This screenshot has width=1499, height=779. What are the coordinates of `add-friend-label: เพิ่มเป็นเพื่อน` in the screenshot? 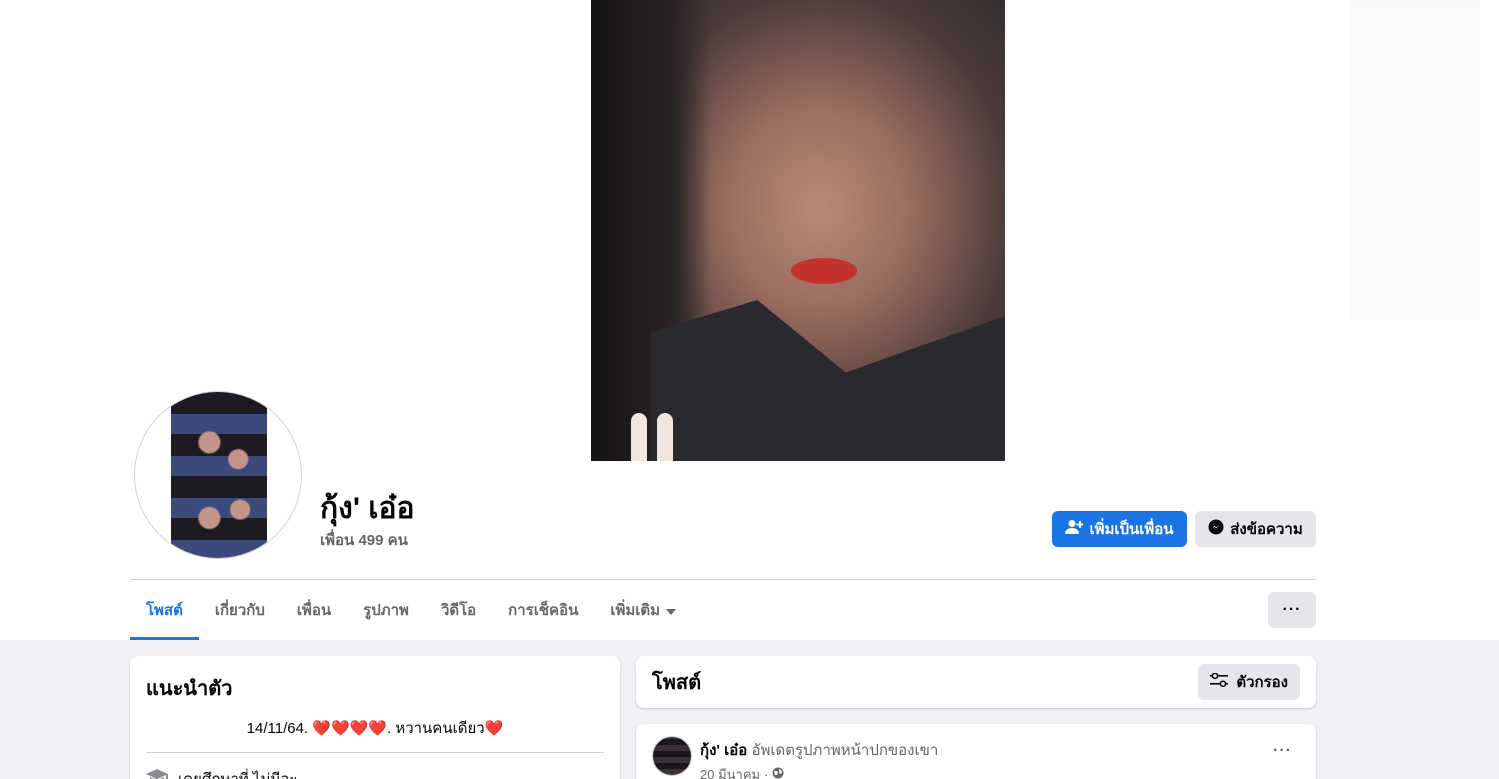 It's located at (1131, 529).